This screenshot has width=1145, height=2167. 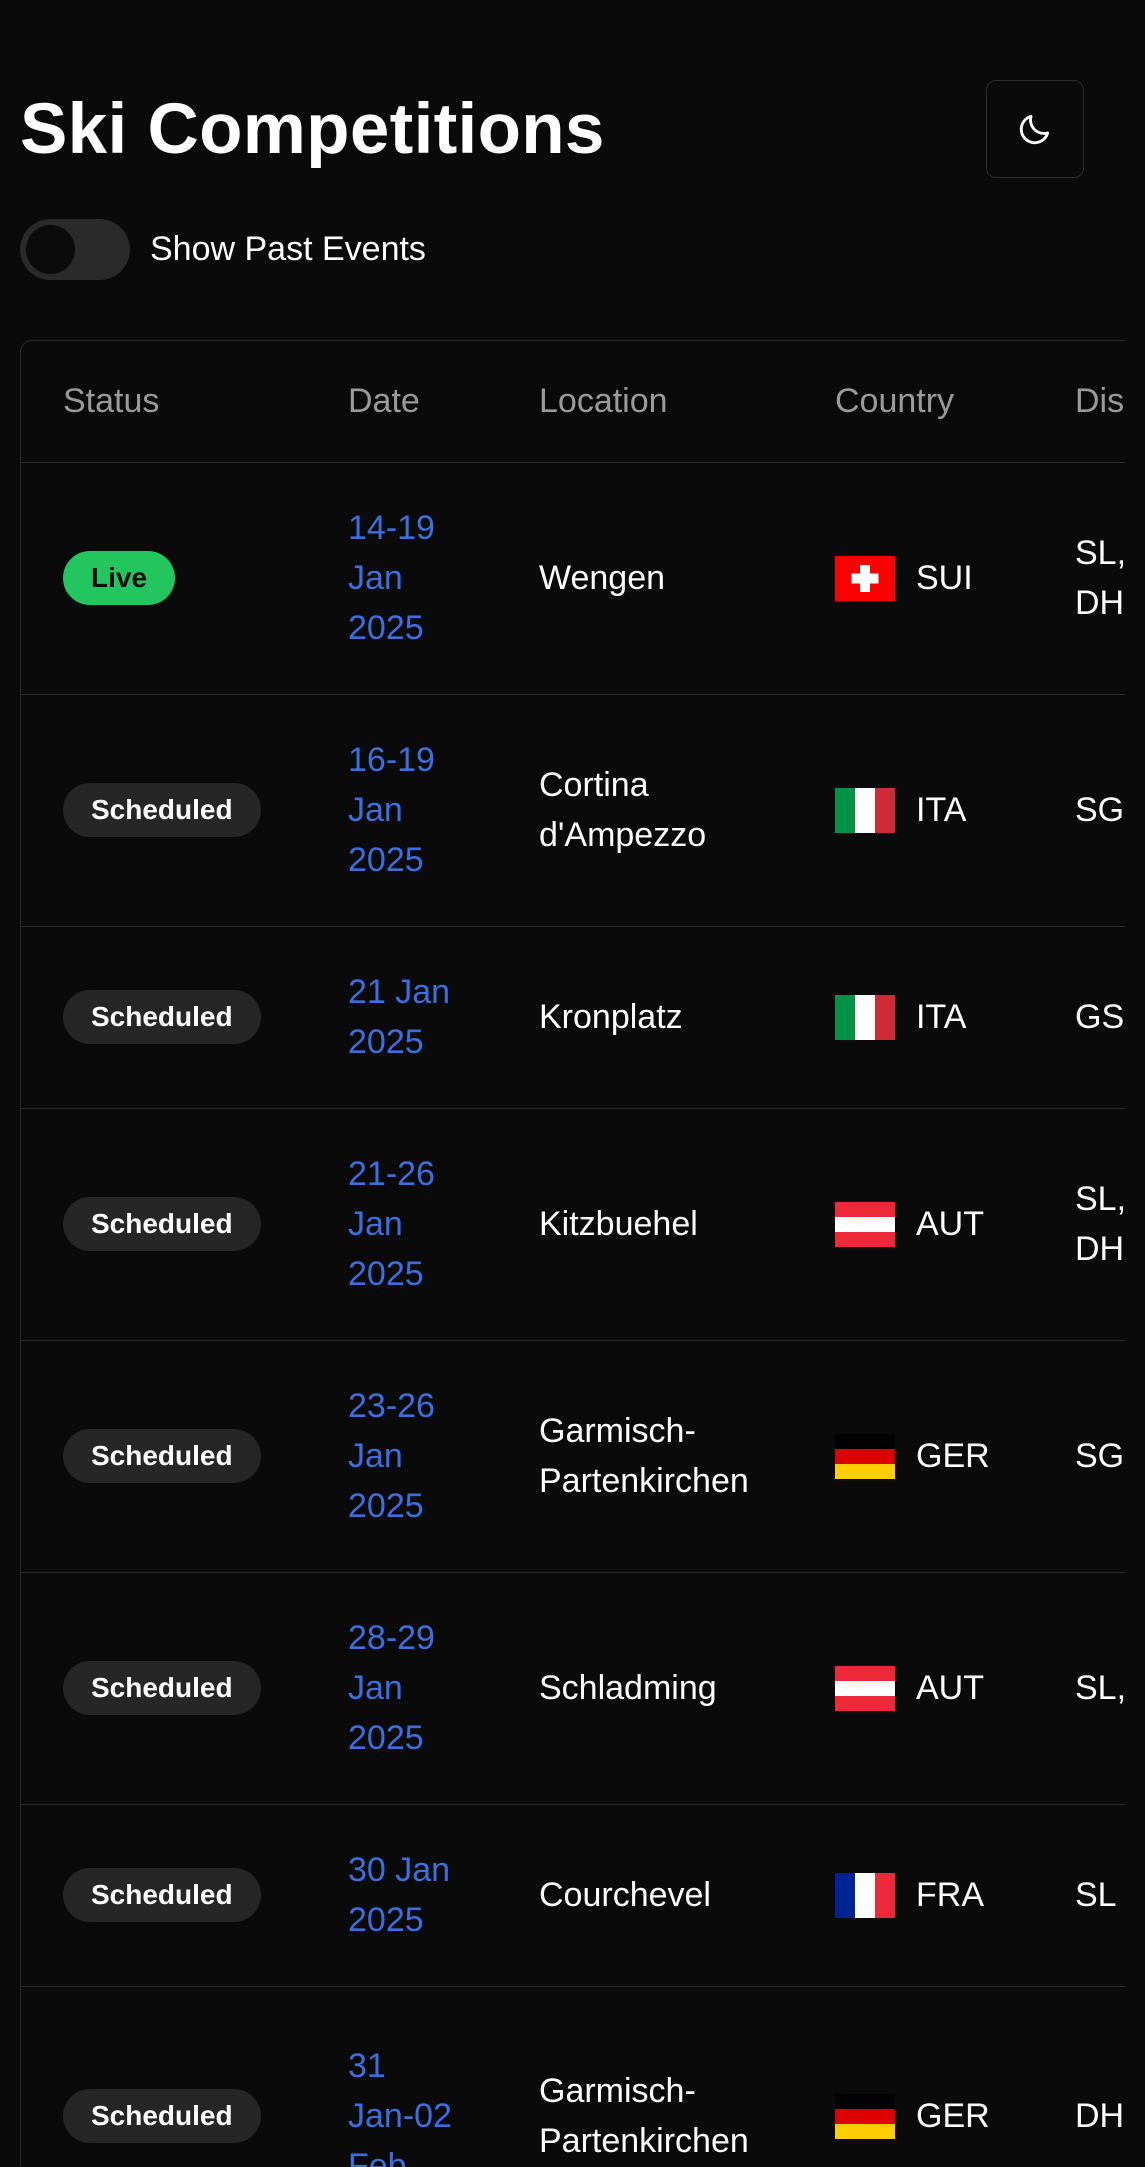 I want to click on table-row: Scheduled 21-26 Jan 2025 Kitzbuehel AUT SL, DH, so click(x=573, y=1224).